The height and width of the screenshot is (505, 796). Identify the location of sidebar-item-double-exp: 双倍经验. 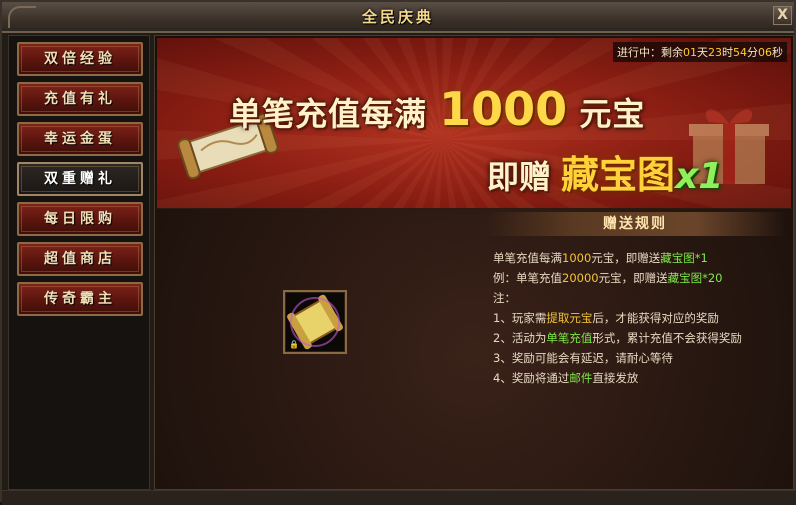
(80, 59).